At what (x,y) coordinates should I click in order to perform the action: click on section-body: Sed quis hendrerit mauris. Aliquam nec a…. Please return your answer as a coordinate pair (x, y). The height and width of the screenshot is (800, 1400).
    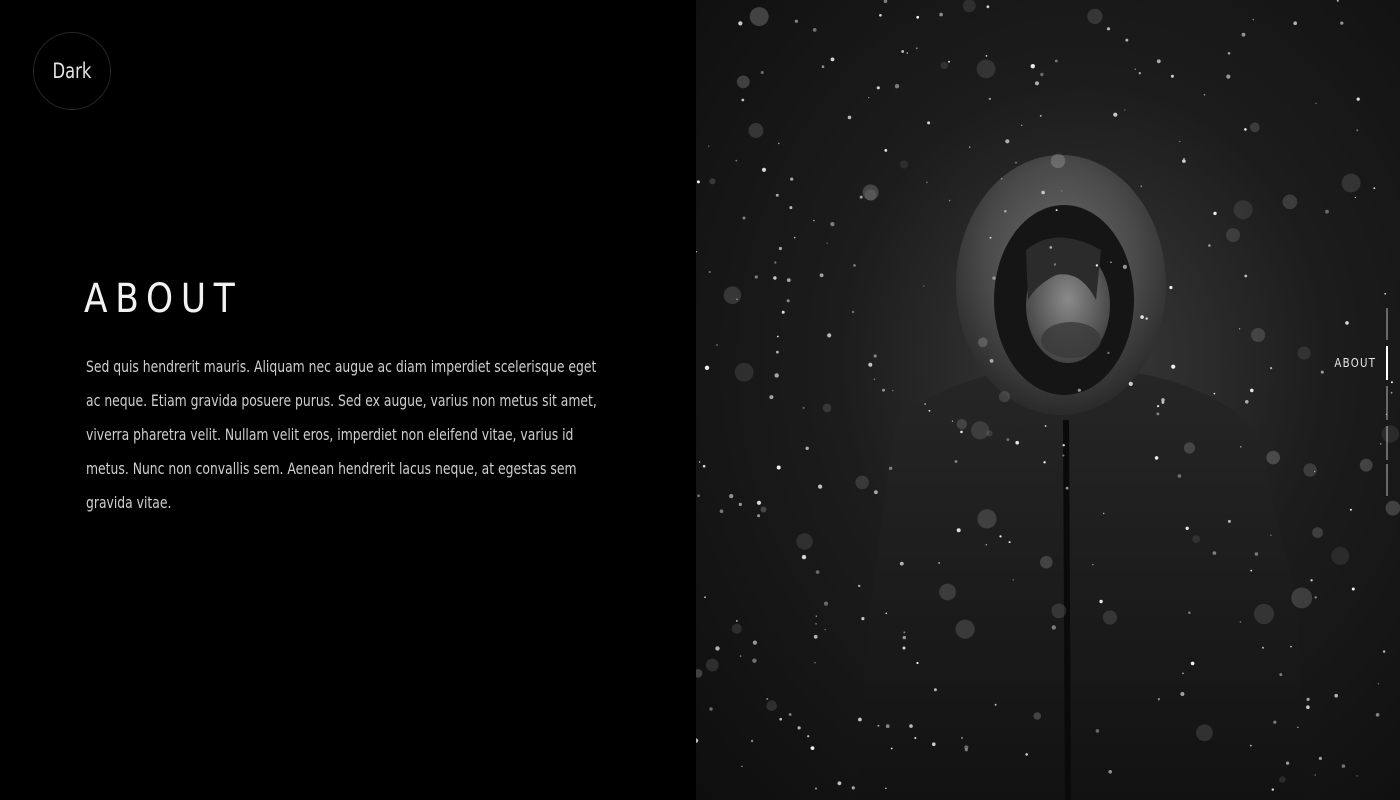
    Looking at the image, I should click on (341, 434).